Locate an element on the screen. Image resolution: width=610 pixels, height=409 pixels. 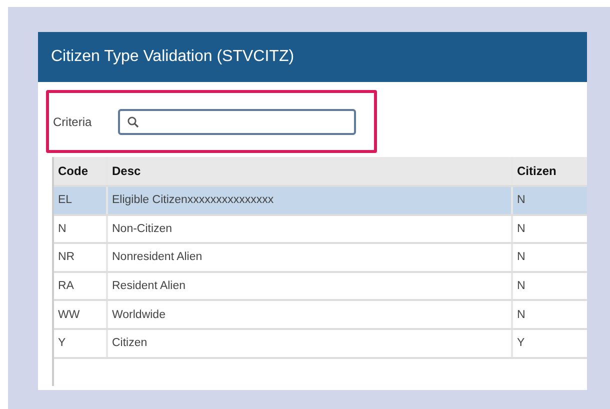
table-cell: NR is located at coordinates (81, 257).